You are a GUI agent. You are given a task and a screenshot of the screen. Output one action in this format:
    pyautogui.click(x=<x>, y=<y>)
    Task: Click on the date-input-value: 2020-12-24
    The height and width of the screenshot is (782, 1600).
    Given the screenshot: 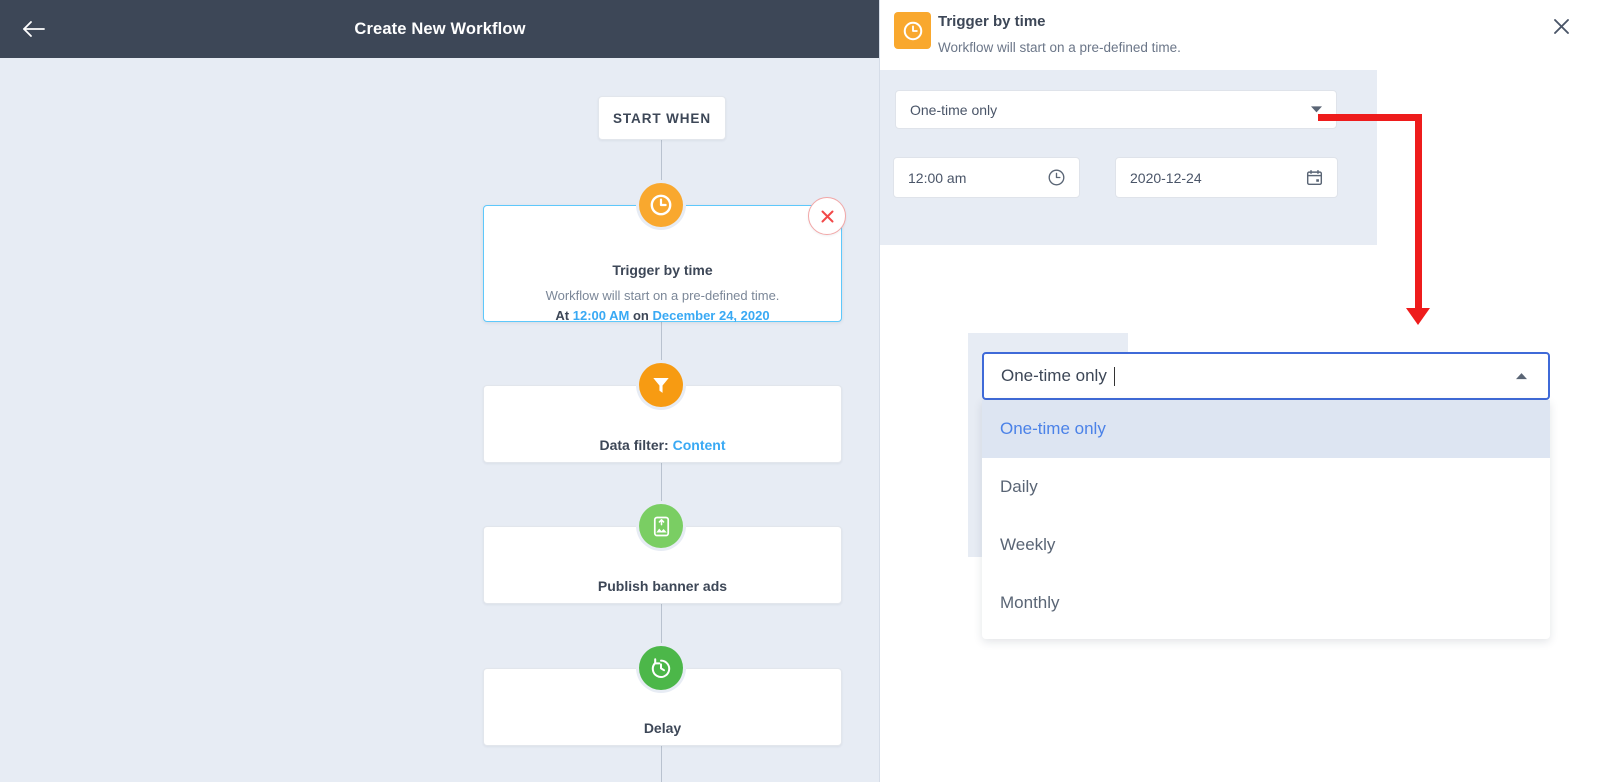 What is the action you would take?
    pyautogui.click(x=1166, y=177)
    